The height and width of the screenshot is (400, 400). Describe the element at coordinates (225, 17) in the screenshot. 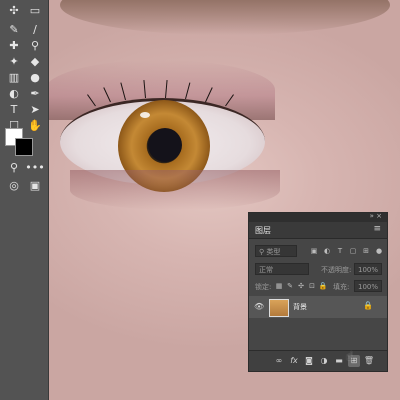

I see `eyebrow-shape` at that location.